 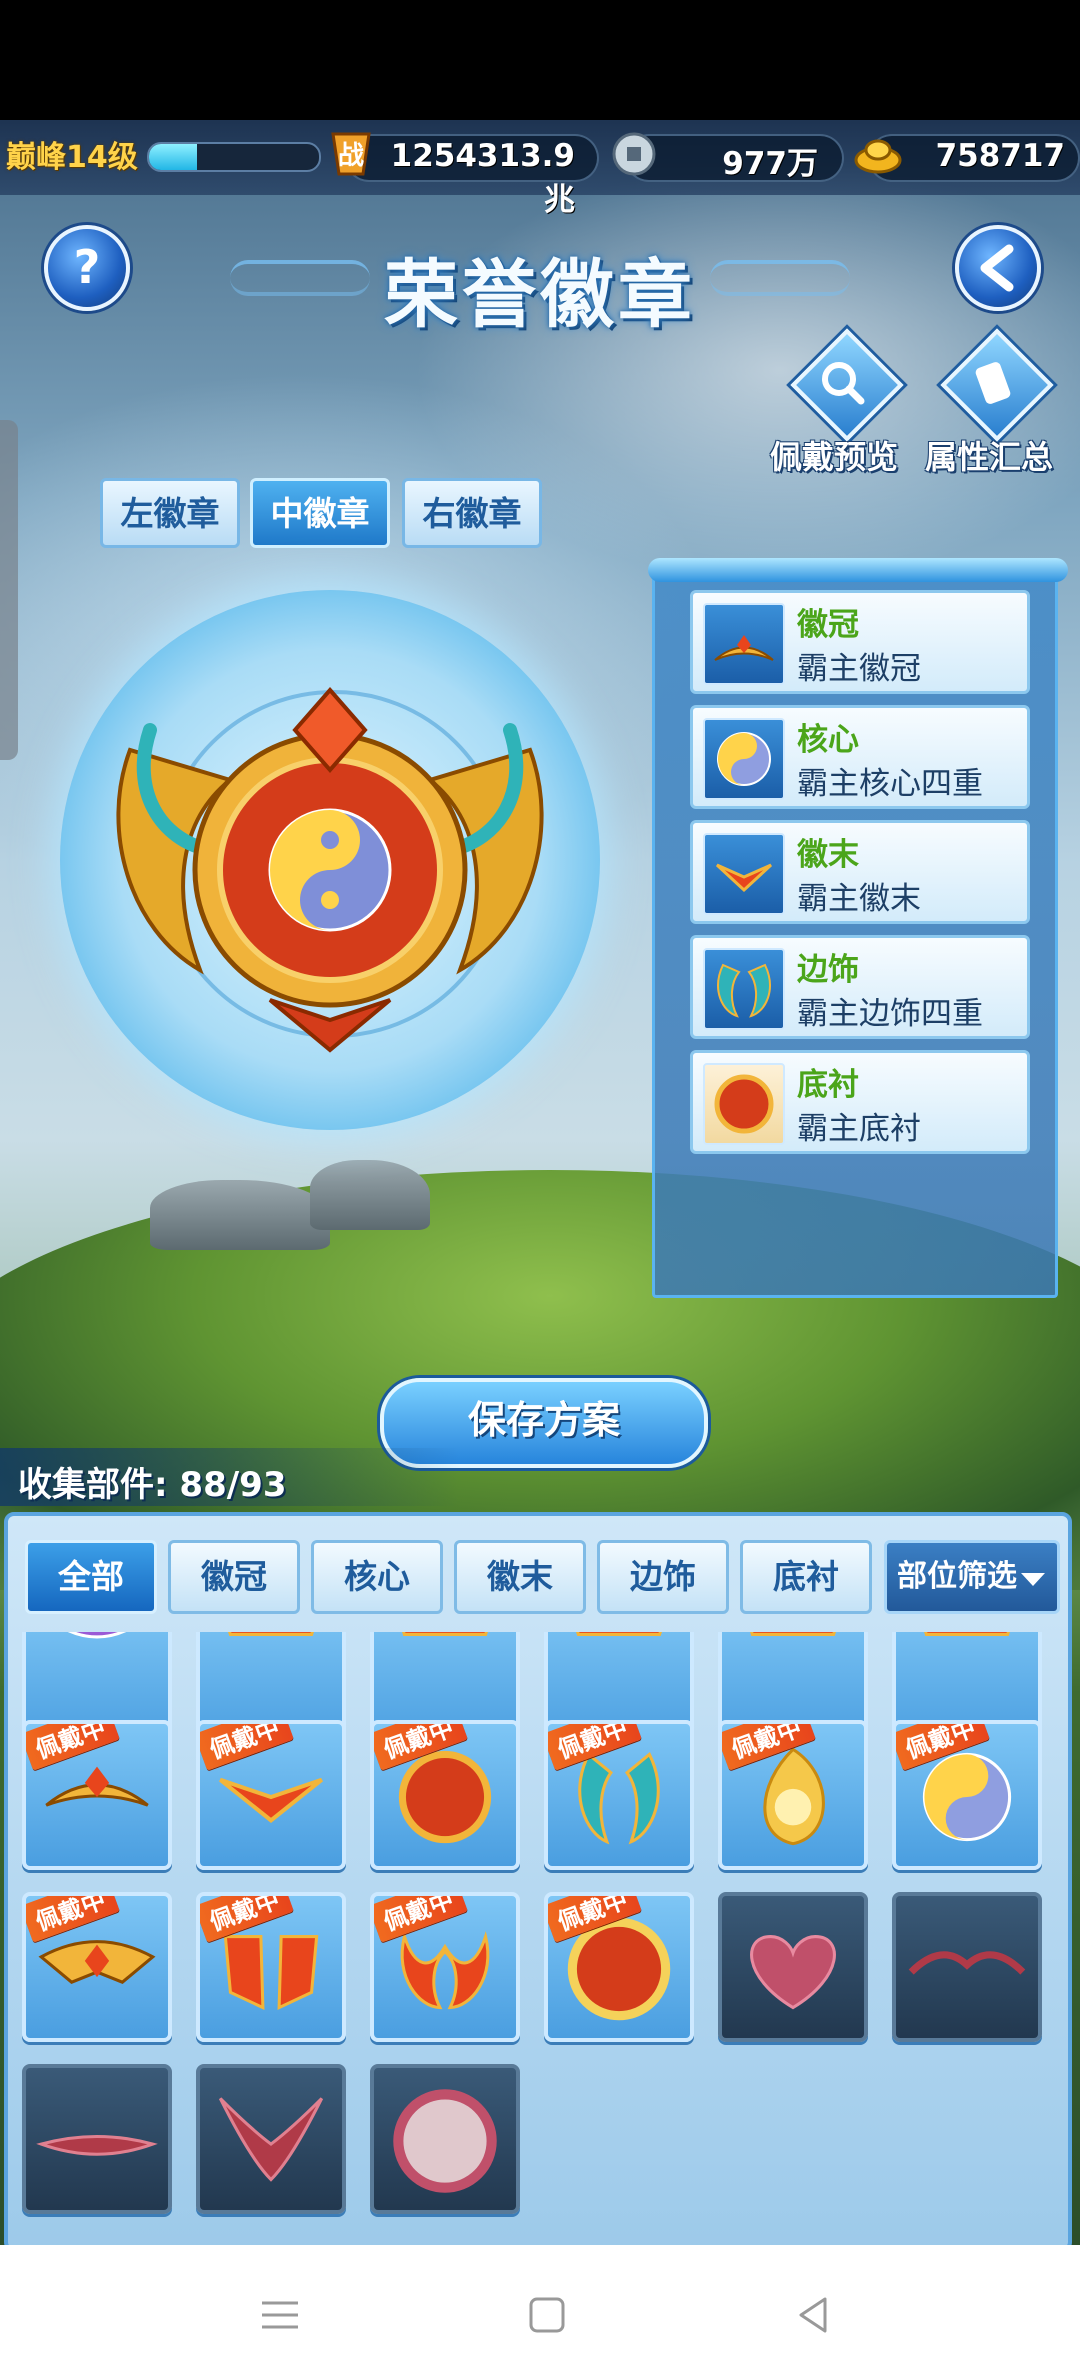 I want to click on part-name: 霸主边饰四重, so click(x=890, y=1014).